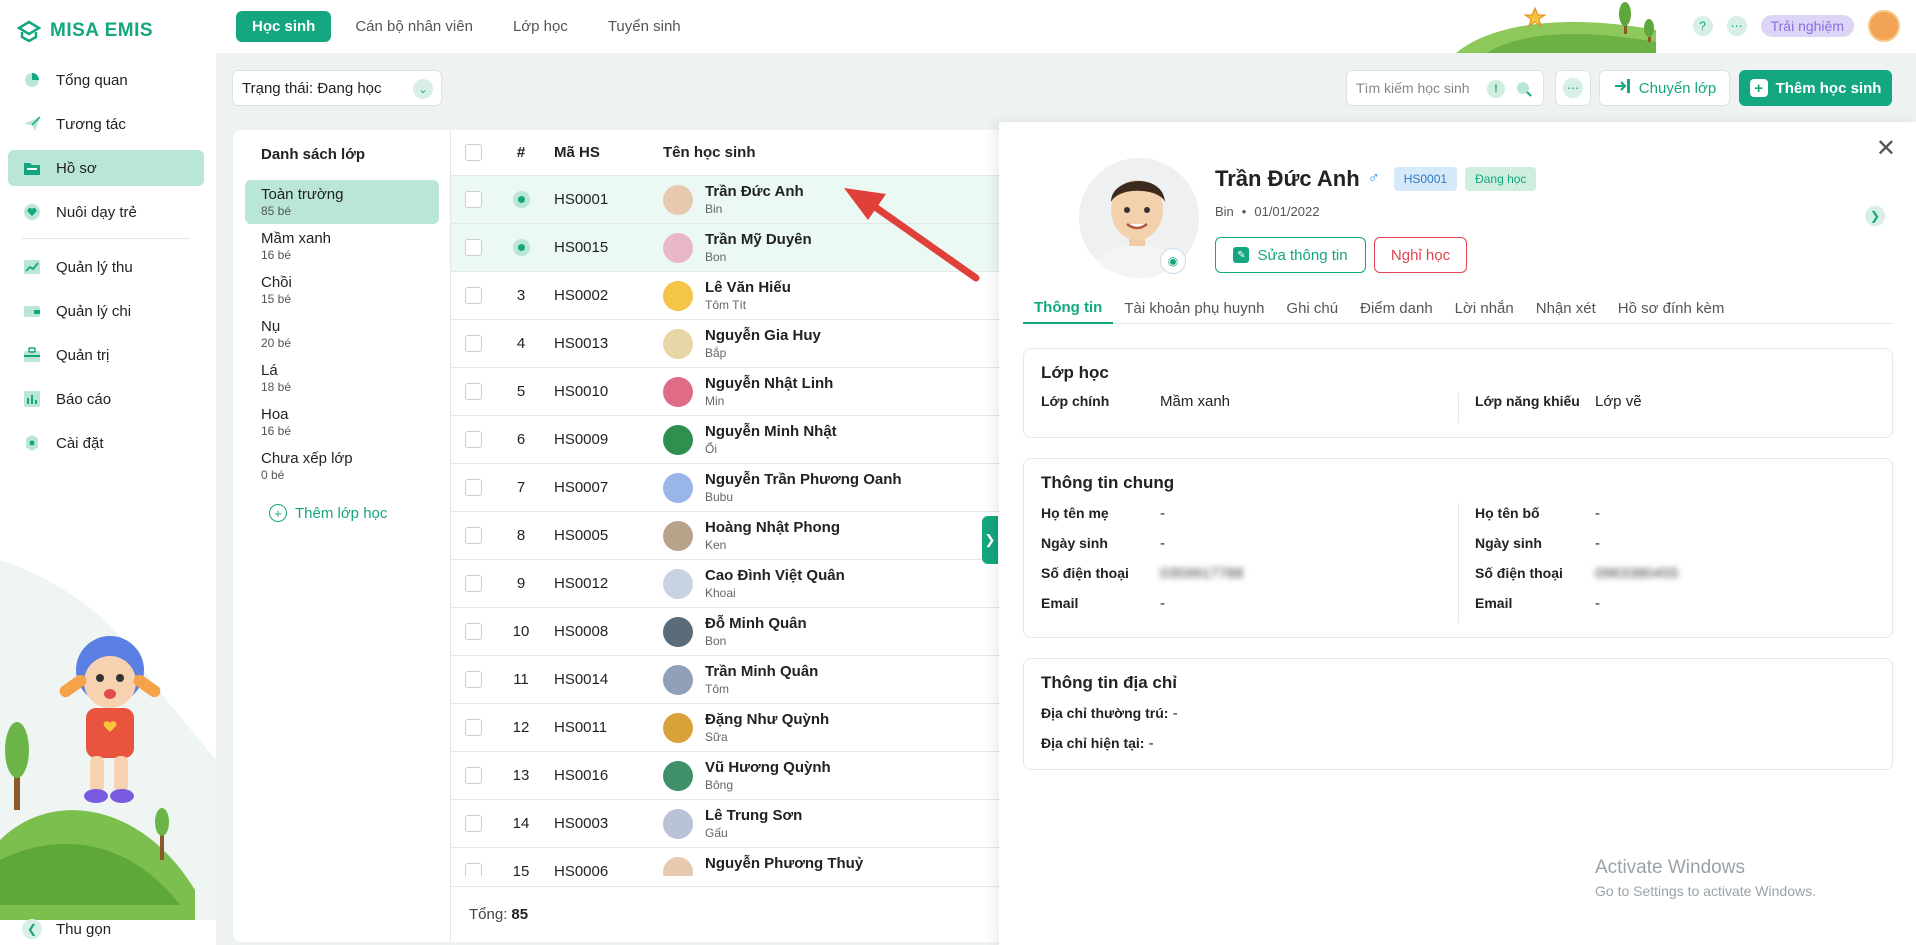 This screenshot has width=1916, height=945. I want to click on more-apps-icon: ⋯, so click(1736, 26).